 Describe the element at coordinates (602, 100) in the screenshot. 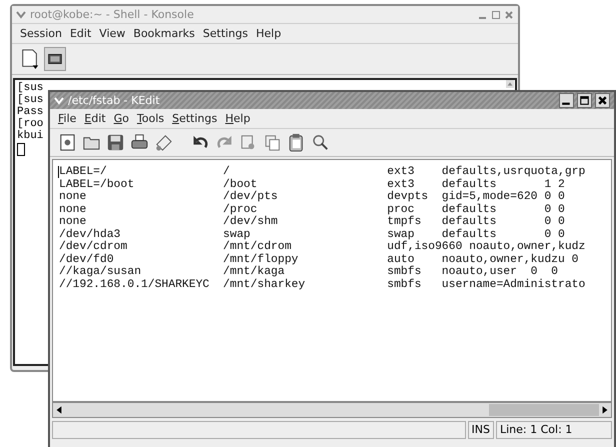

I see `close-icon` at that location.